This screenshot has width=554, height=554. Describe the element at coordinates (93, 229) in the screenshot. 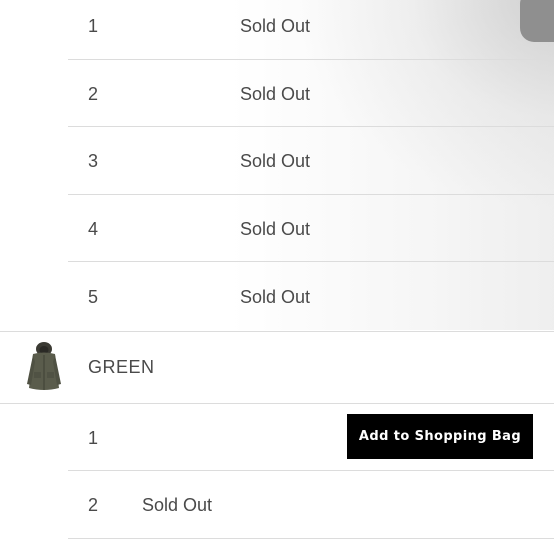

I see `size-label: 4` at that location.